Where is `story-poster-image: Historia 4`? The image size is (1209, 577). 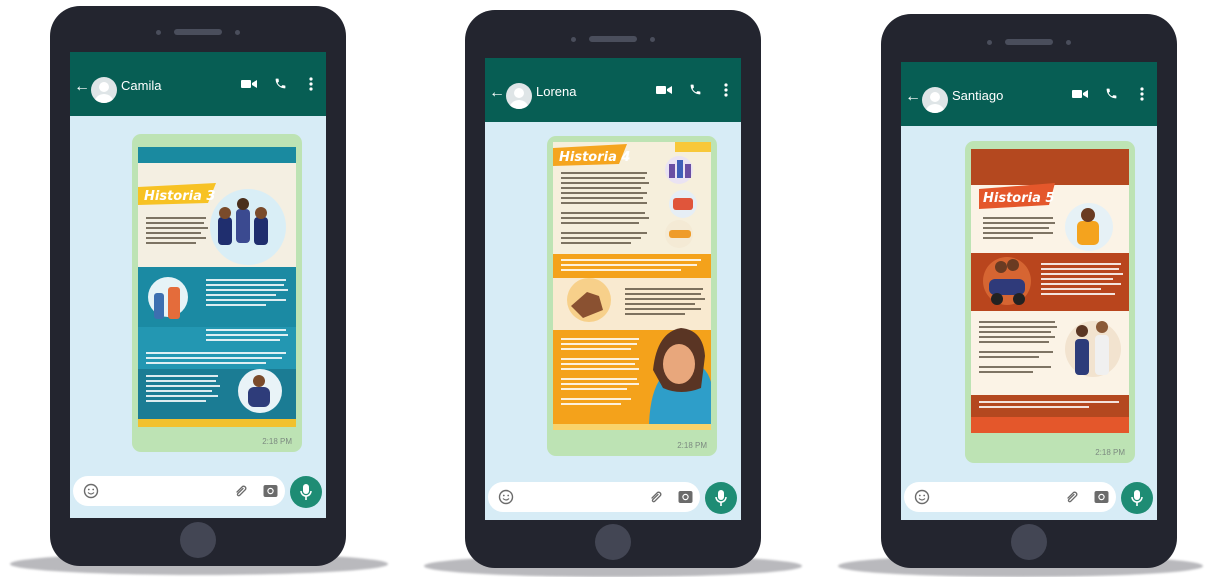
story-poster-image: Historia 4 is located at coordinates (632, 286).